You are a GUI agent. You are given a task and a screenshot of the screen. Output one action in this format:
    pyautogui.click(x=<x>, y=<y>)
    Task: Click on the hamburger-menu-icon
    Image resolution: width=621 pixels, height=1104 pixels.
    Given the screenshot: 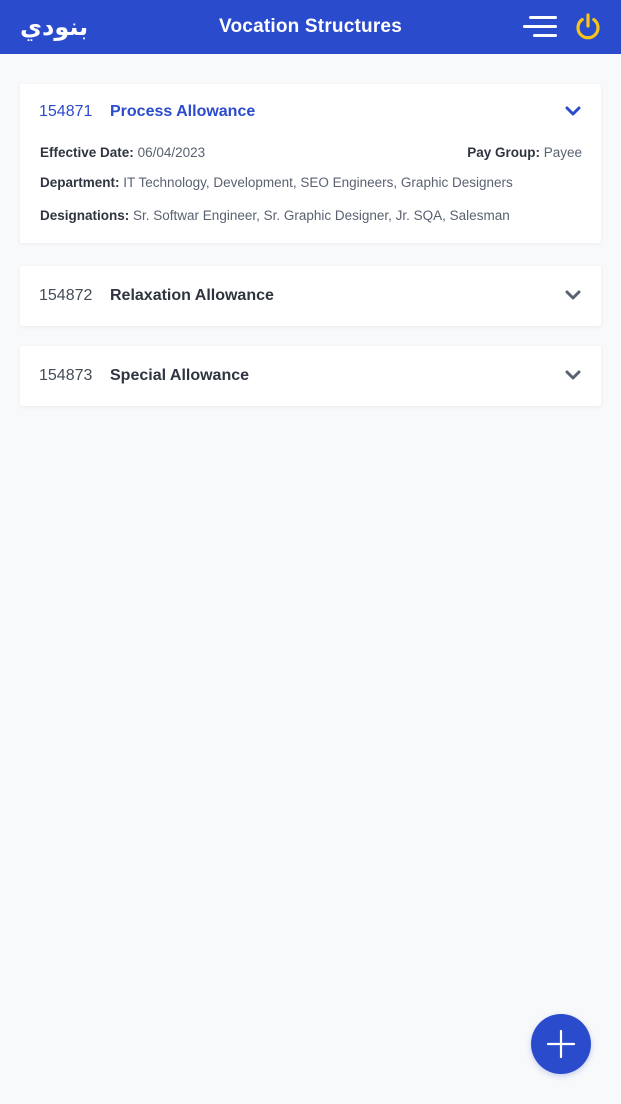 What is the action you would take?
    pyautogui.click(x=540, y=27)
    